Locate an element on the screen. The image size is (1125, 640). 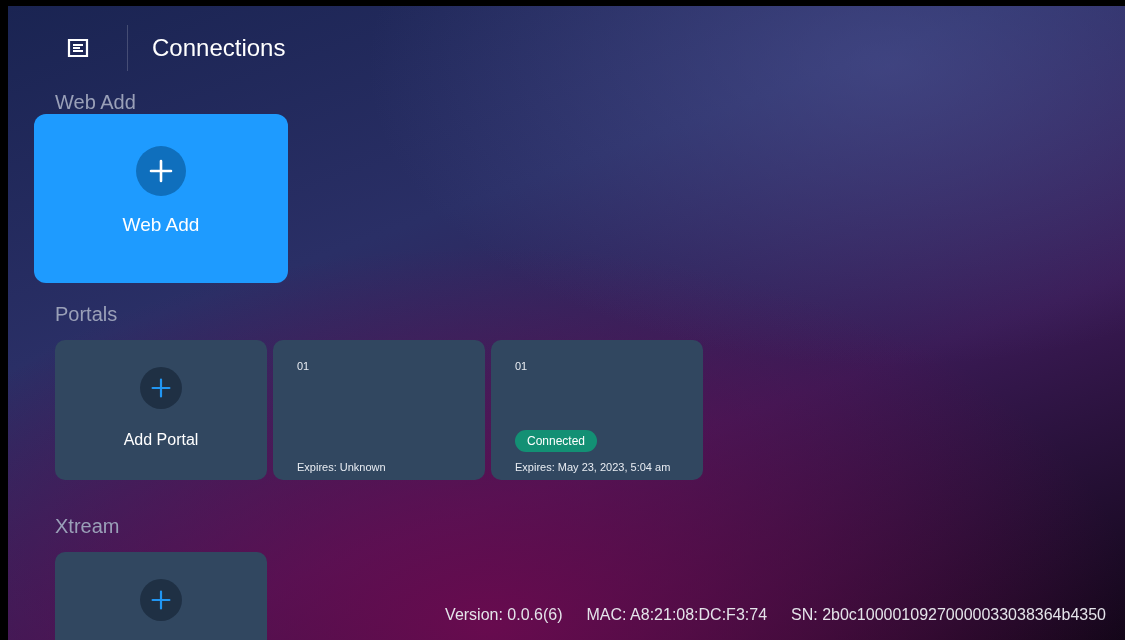
add-card: Add Portal is located at coordinates (161, 410).